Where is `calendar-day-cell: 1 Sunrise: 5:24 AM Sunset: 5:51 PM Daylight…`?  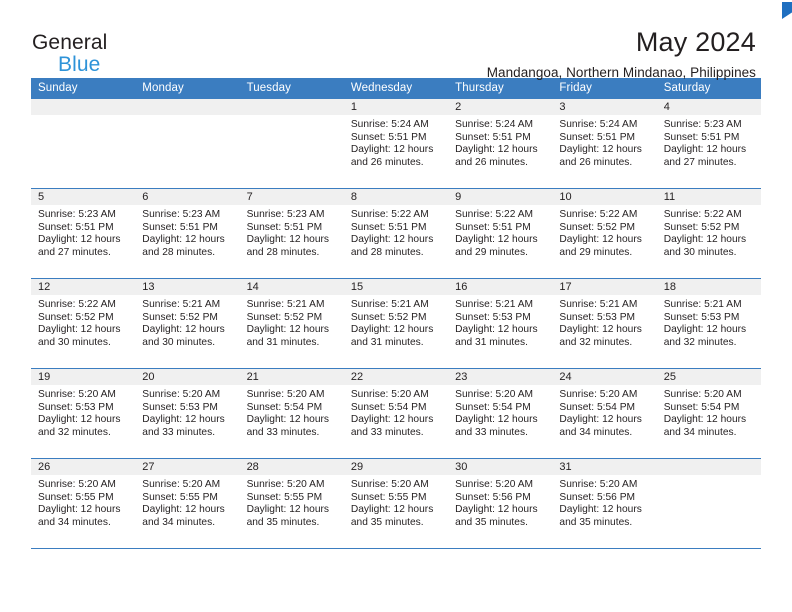
calendar-day-cell: 1 Sunrise: 5:24 AM Sunset: 5:51 PM Daylight… is located at coordinates (396, 143).